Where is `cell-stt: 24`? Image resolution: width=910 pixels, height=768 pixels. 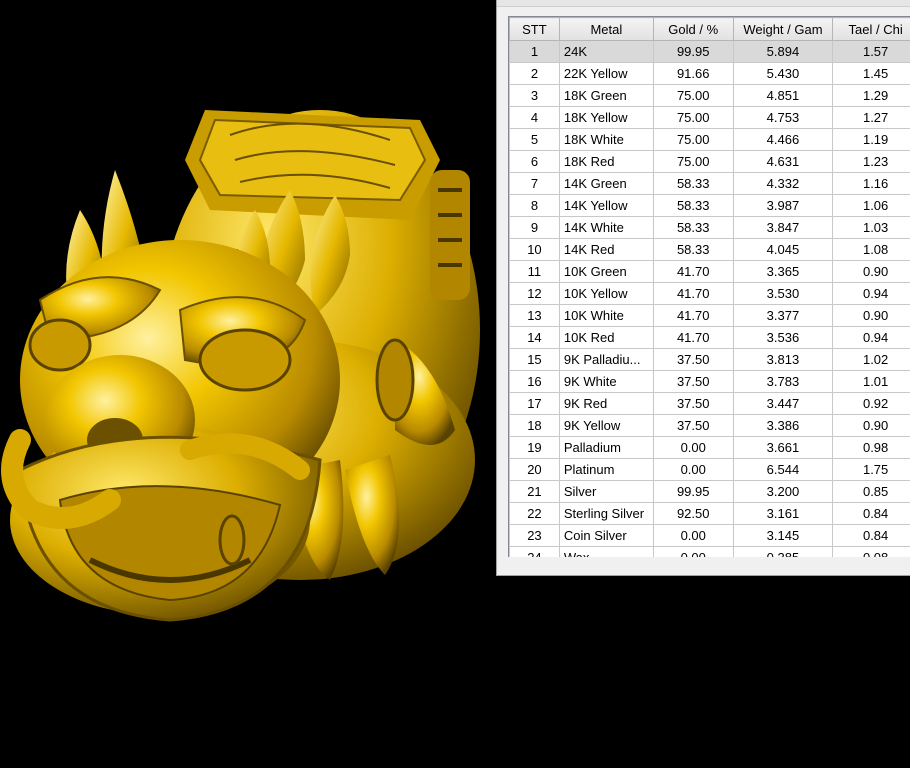
cell-stt: 24 is located at coordinates (534, 551).